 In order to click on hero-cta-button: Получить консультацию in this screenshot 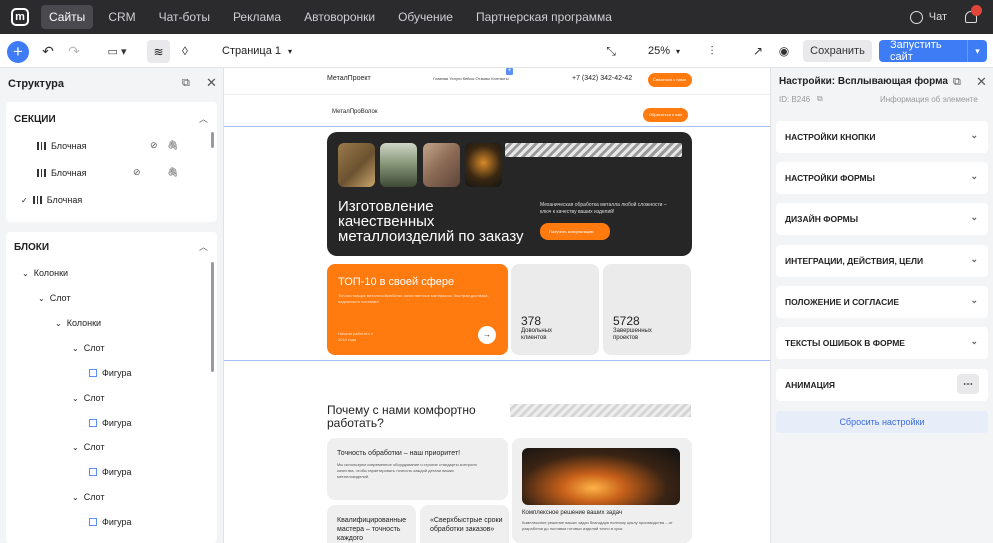, I will do `click(575, 231)`.